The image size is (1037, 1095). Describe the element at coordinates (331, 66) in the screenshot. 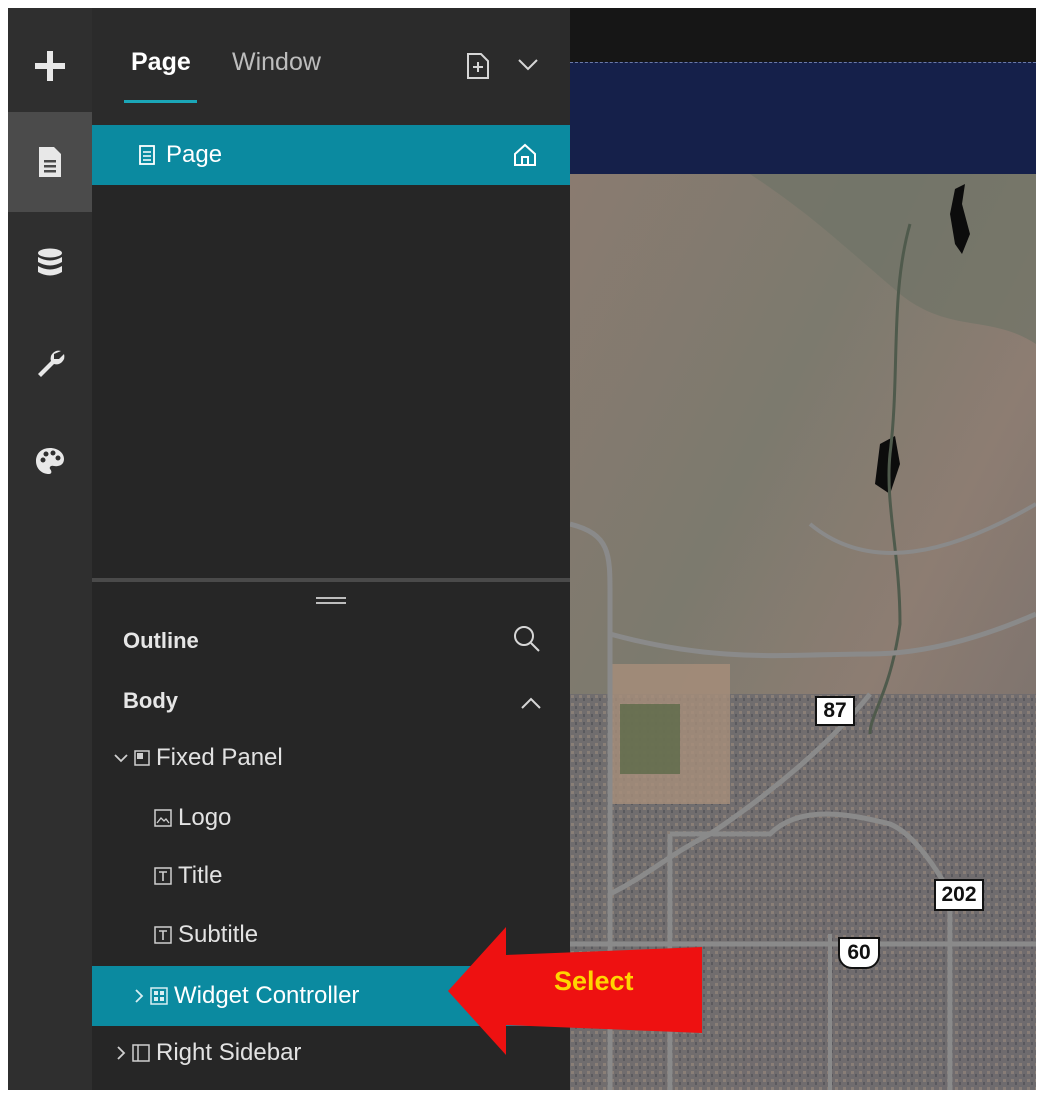

I see `panel-header: Page Window` at that location.